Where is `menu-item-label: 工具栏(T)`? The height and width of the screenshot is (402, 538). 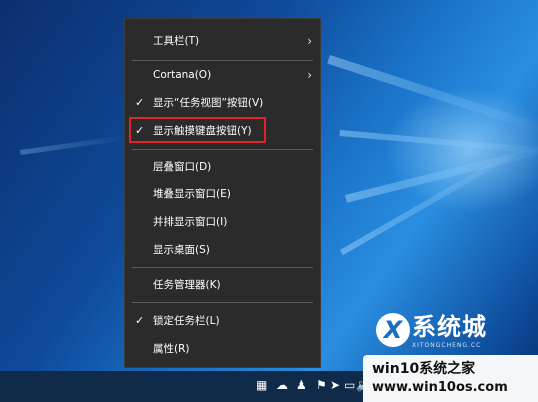 menu-item-label: 工具栏(T) is located at coordinates (176, 41).